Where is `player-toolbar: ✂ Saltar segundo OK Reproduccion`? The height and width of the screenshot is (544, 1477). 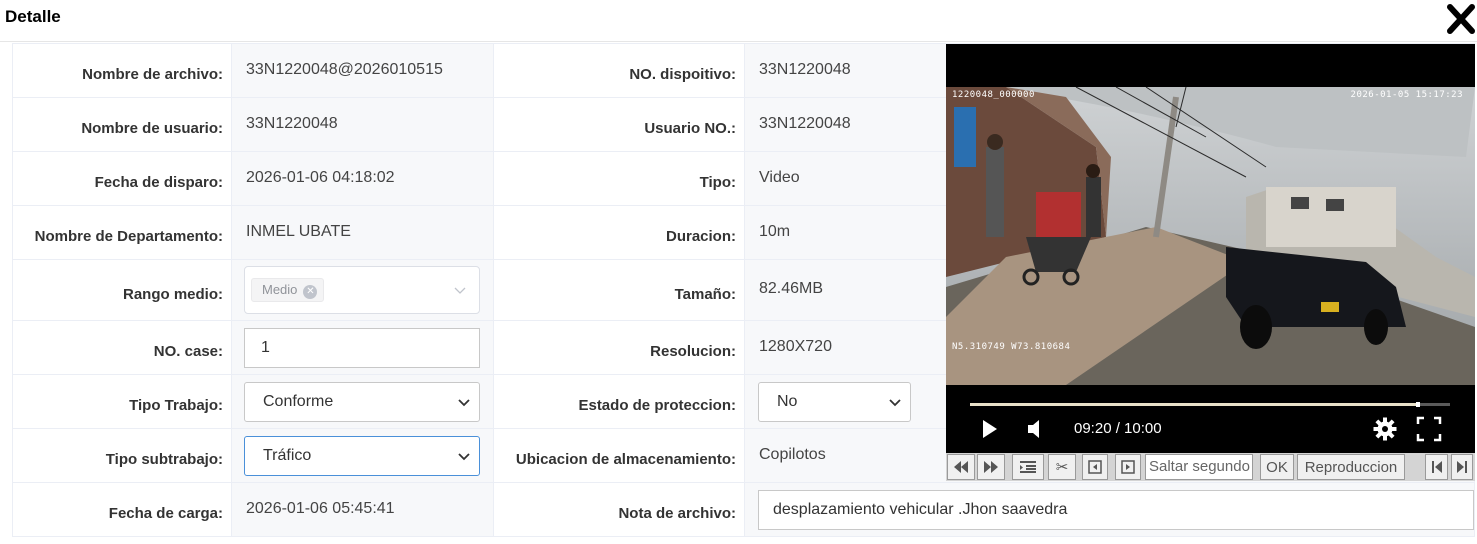
player-toolbar: ✂ Saltar segundo OK Reproduccion is located at coordinates (1210, 467).